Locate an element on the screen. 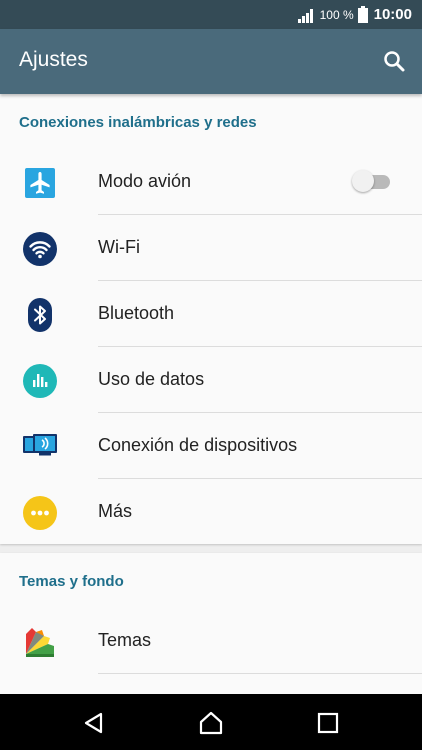 The width and height of the screenshot is (422, 750). battery-icon is located at coordinates (362, 14).